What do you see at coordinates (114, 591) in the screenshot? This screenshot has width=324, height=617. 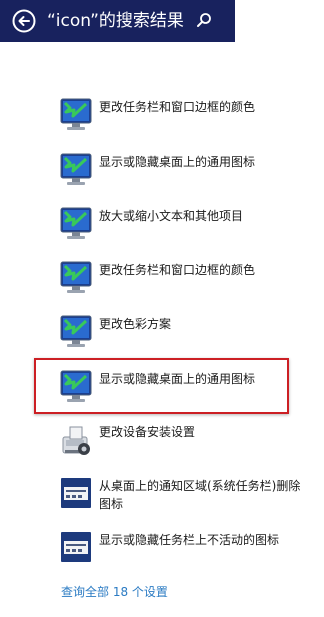 I see `view-all-settings-link: 查询全部 18 个设置` at bounding box center [114, 591].